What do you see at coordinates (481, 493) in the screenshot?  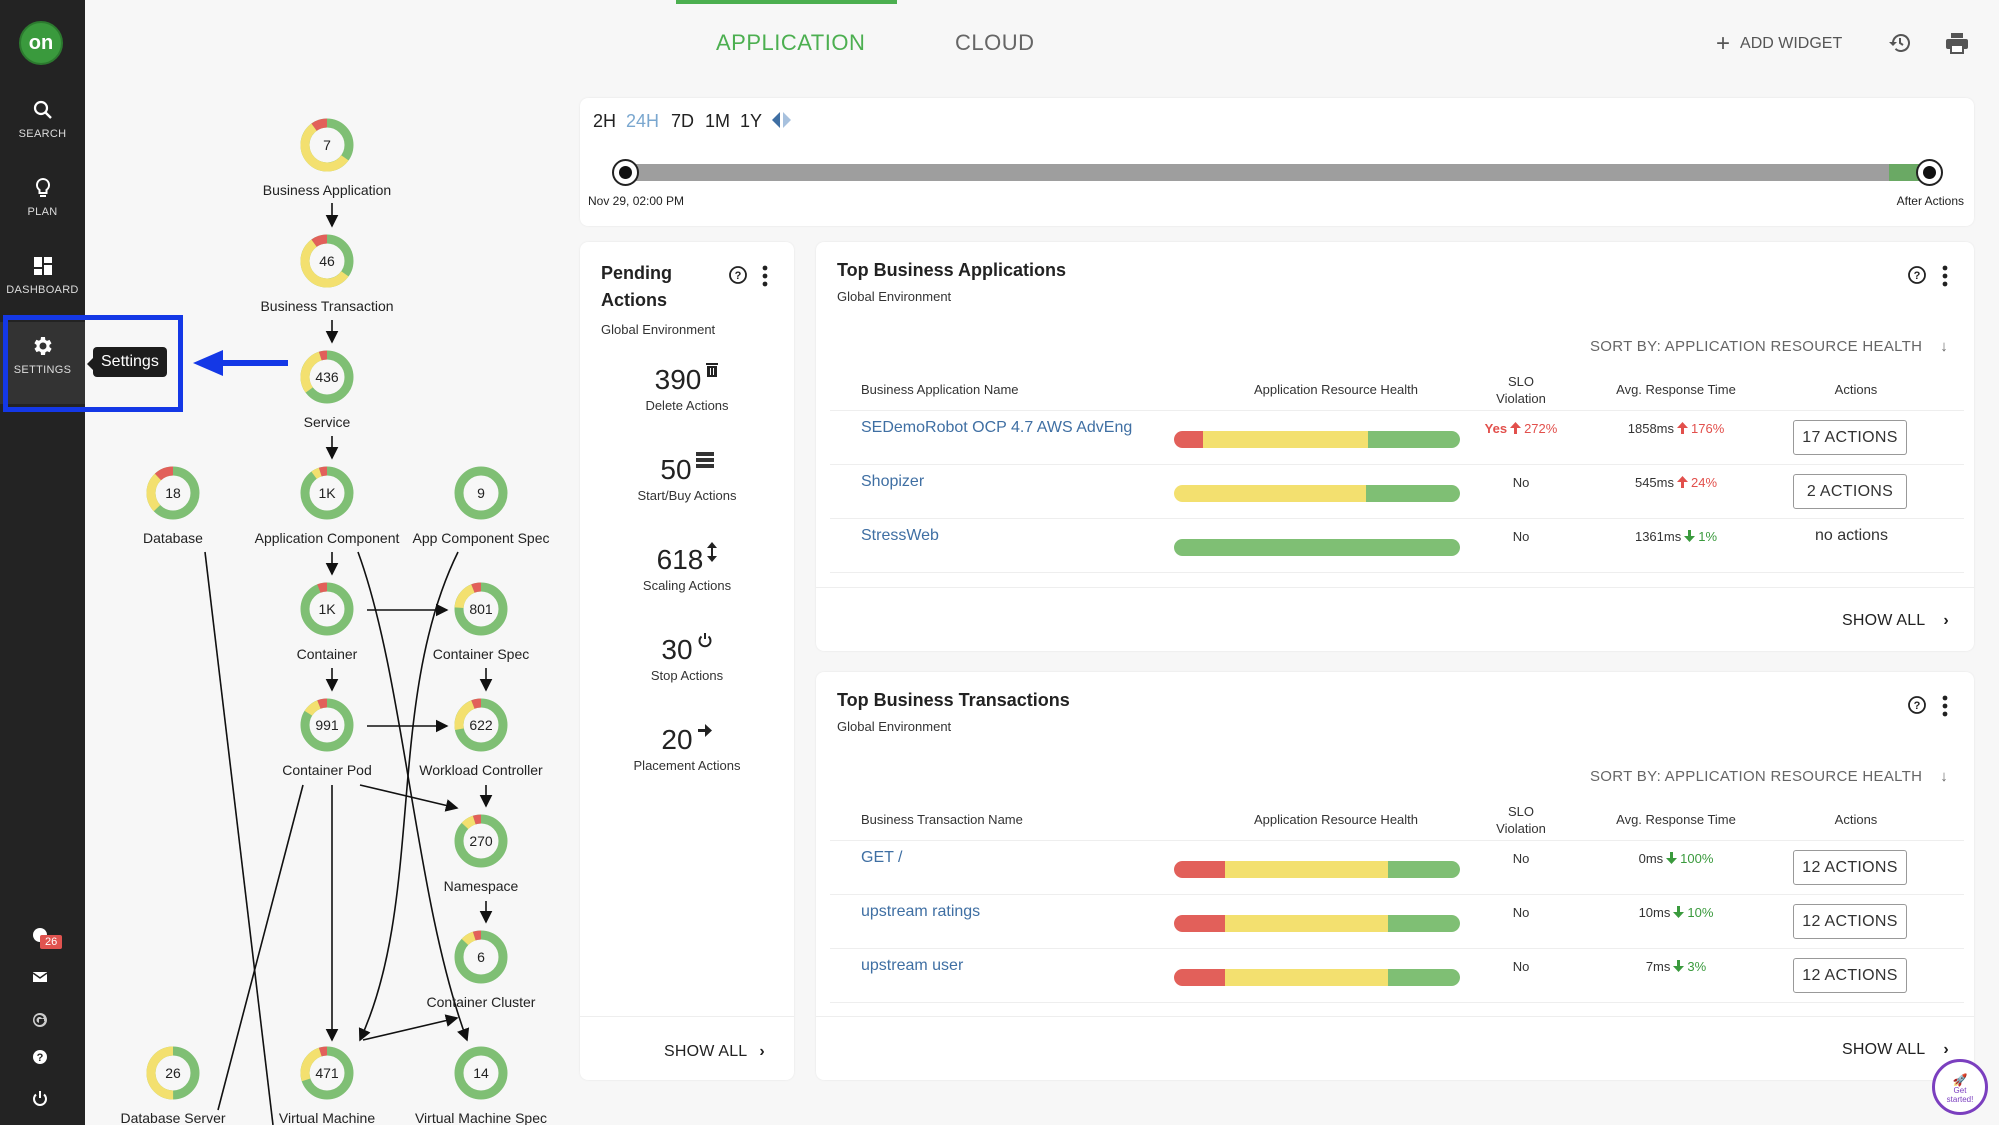 I see `node-count: 9` at bounding box center [481, 493].